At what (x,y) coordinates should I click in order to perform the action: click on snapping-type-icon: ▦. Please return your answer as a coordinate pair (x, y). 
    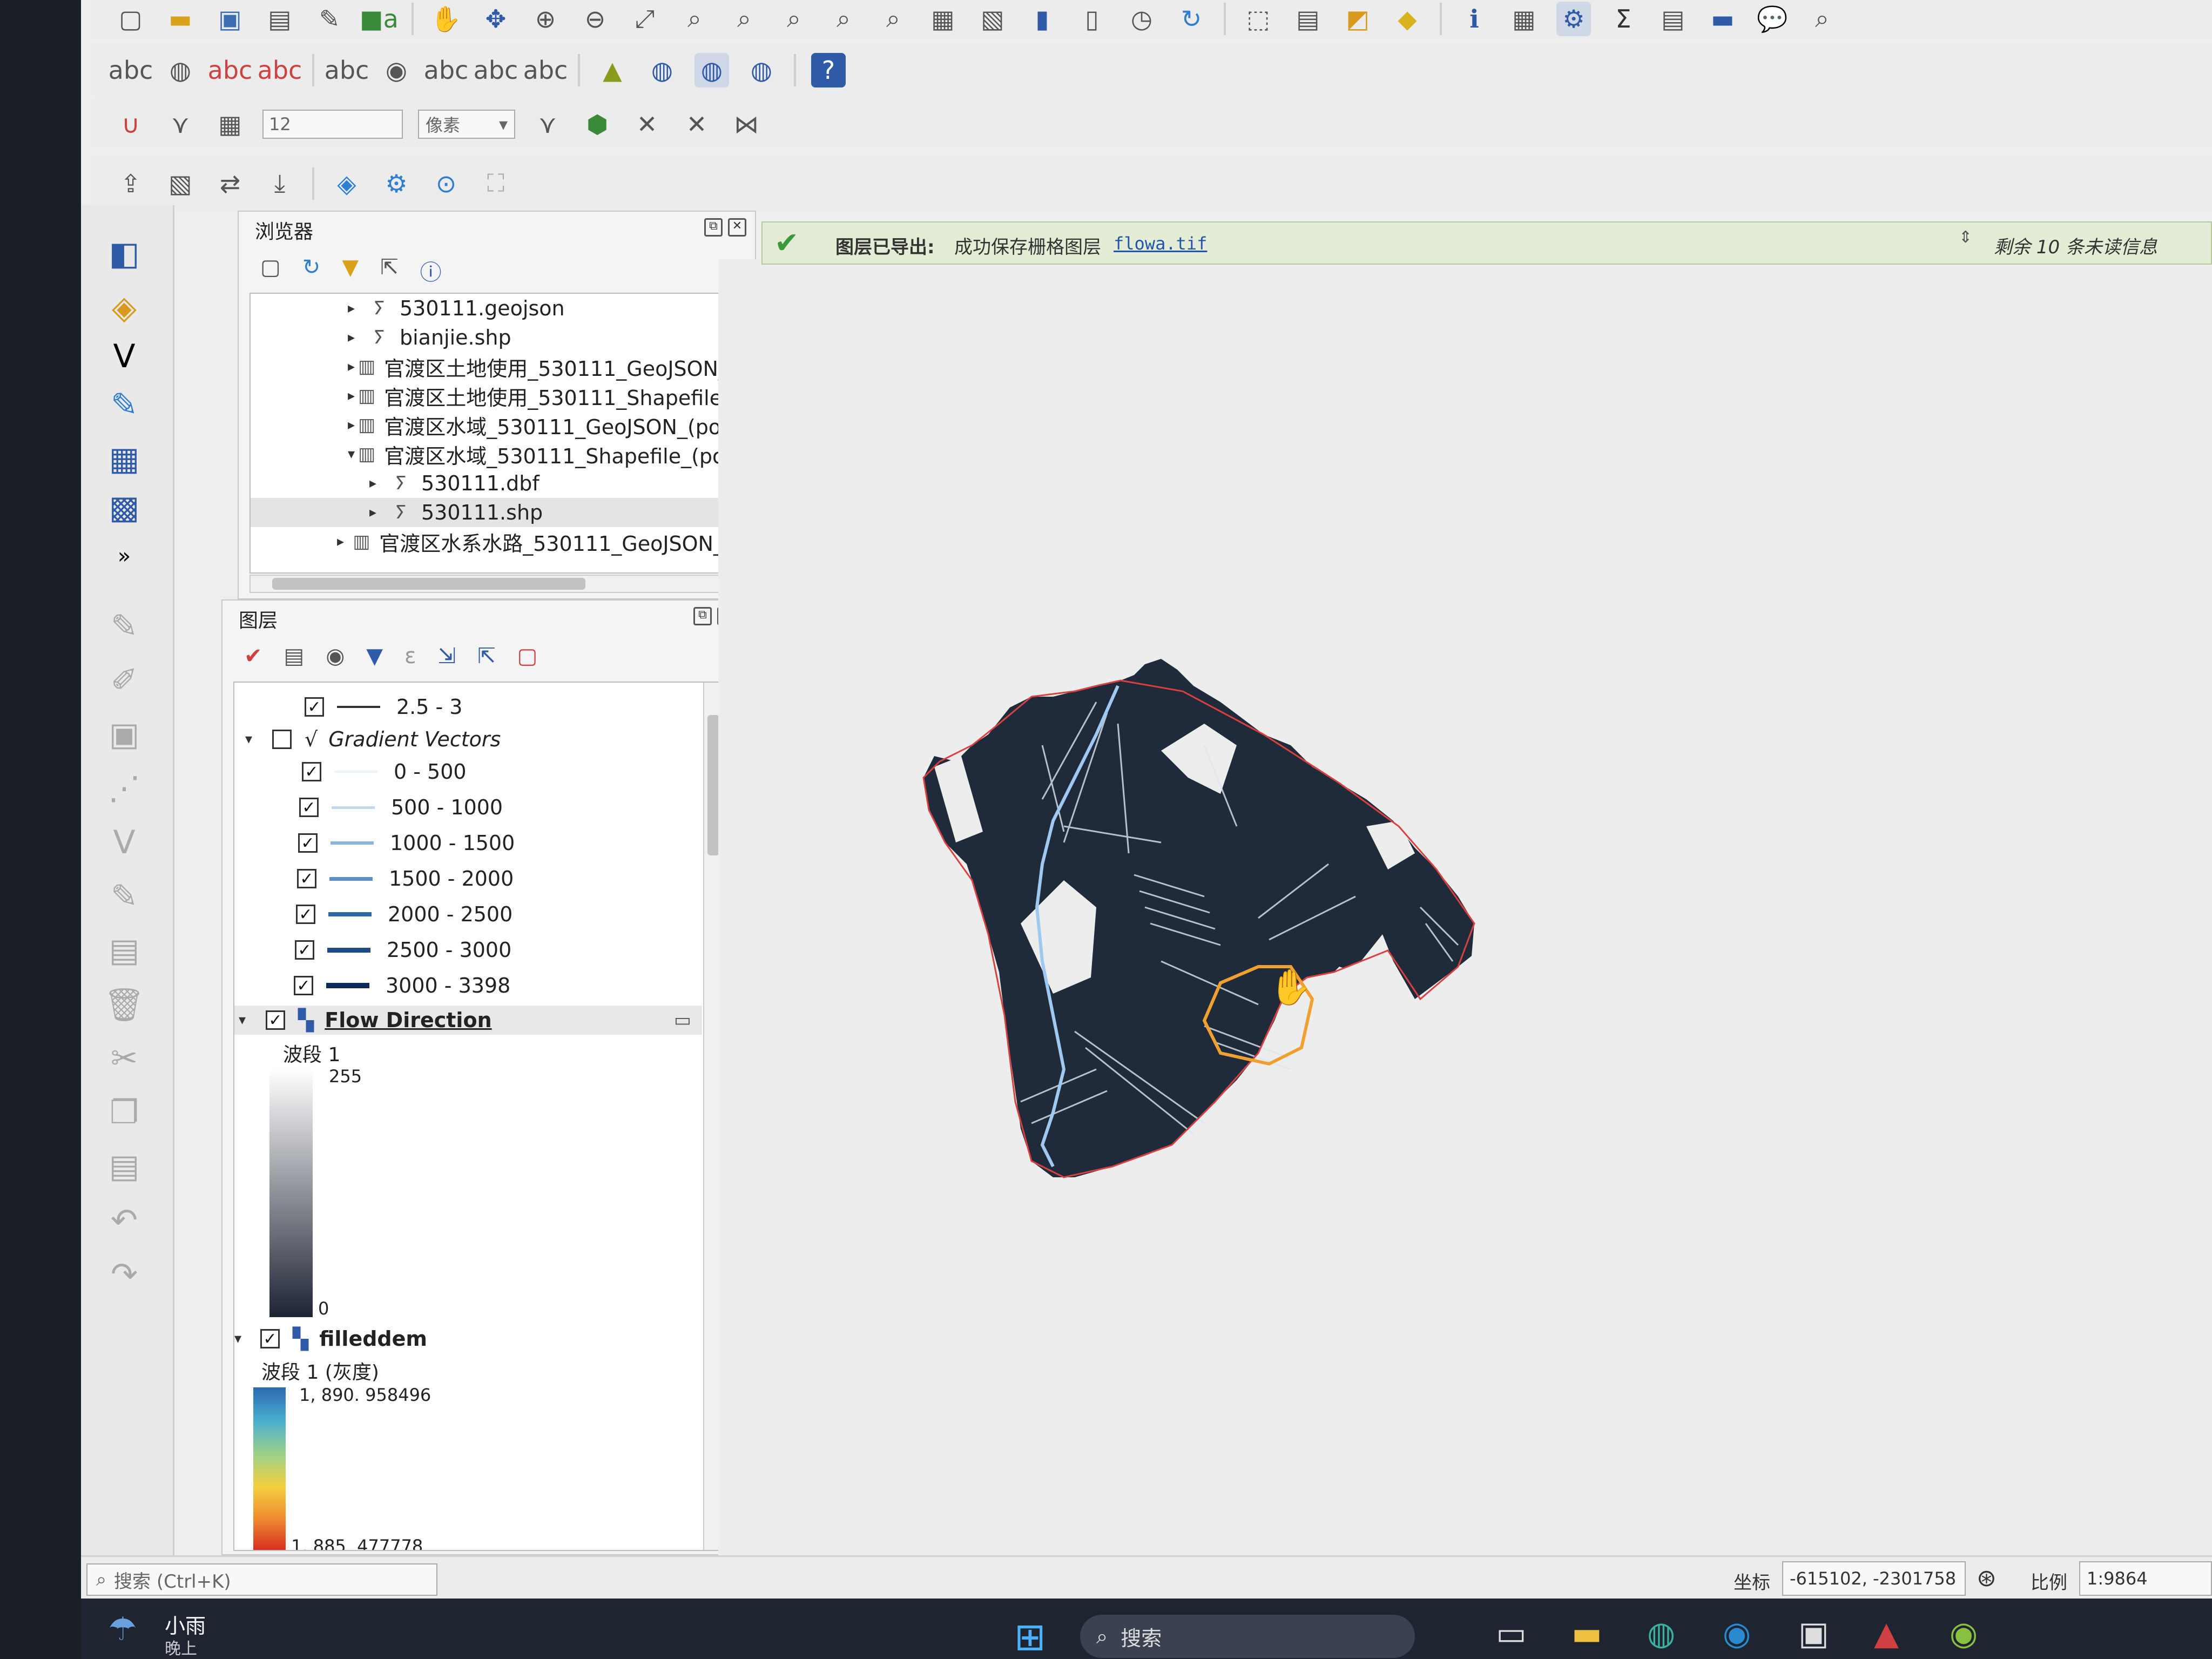
    Looking at the image, I should click on (230, 124).